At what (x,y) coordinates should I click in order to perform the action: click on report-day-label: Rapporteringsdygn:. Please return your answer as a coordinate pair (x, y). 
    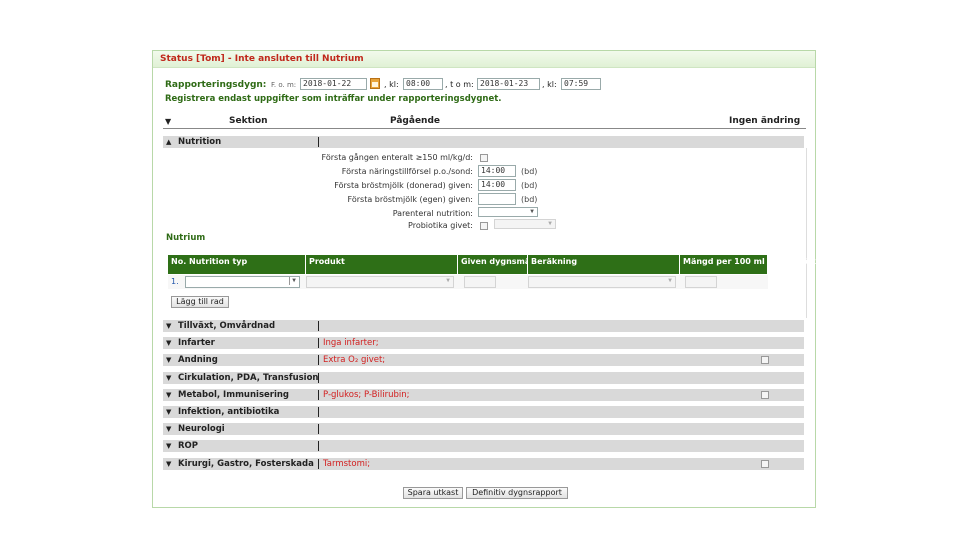
    Looking at the image, I should click on (216, 85).